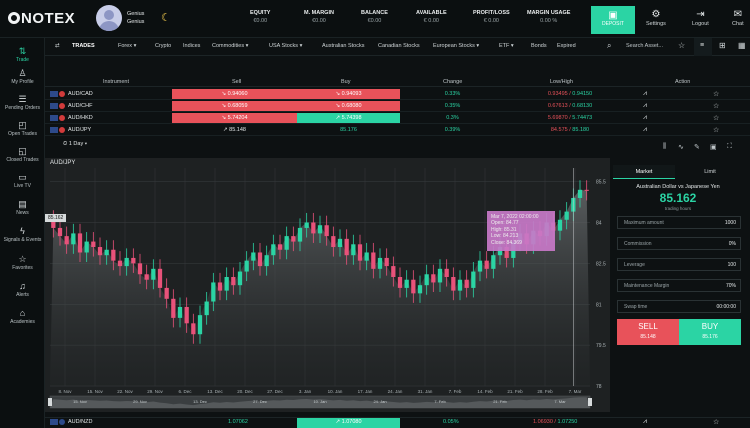 This screenshot has width=750, height=428. I want to click on filter-button: ≡, so click(703, 47).